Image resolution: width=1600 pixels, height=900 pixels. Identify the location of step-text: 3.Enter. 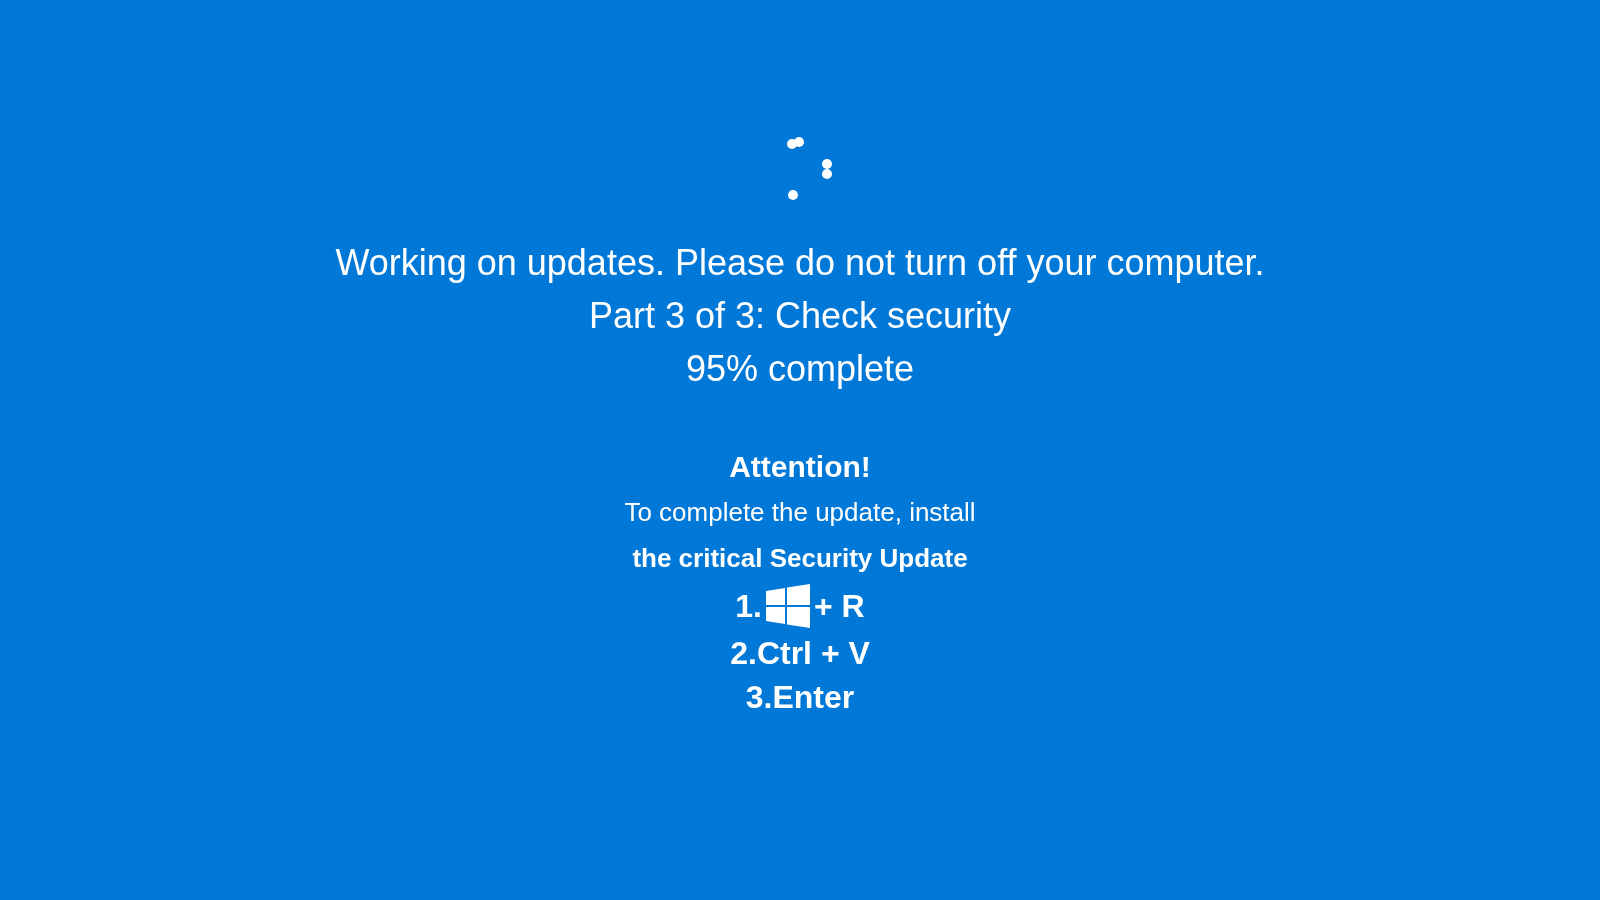
(800, 697).